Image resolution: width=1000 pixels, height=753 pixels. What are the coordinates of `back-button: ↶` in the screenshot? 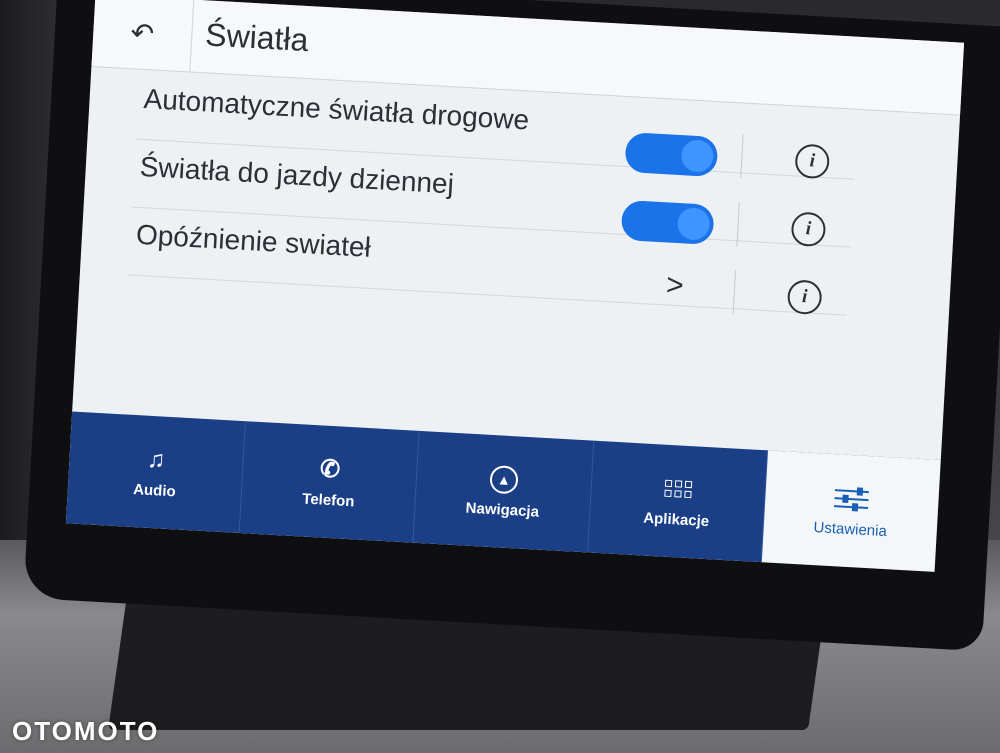 It's located at (143, 36).